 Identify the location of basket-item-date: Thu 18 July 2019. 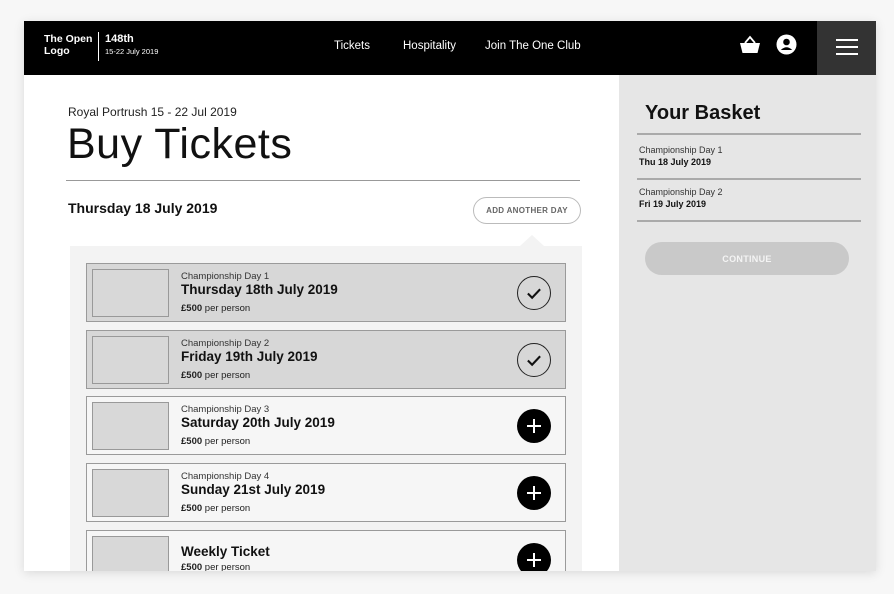
(675, 162).